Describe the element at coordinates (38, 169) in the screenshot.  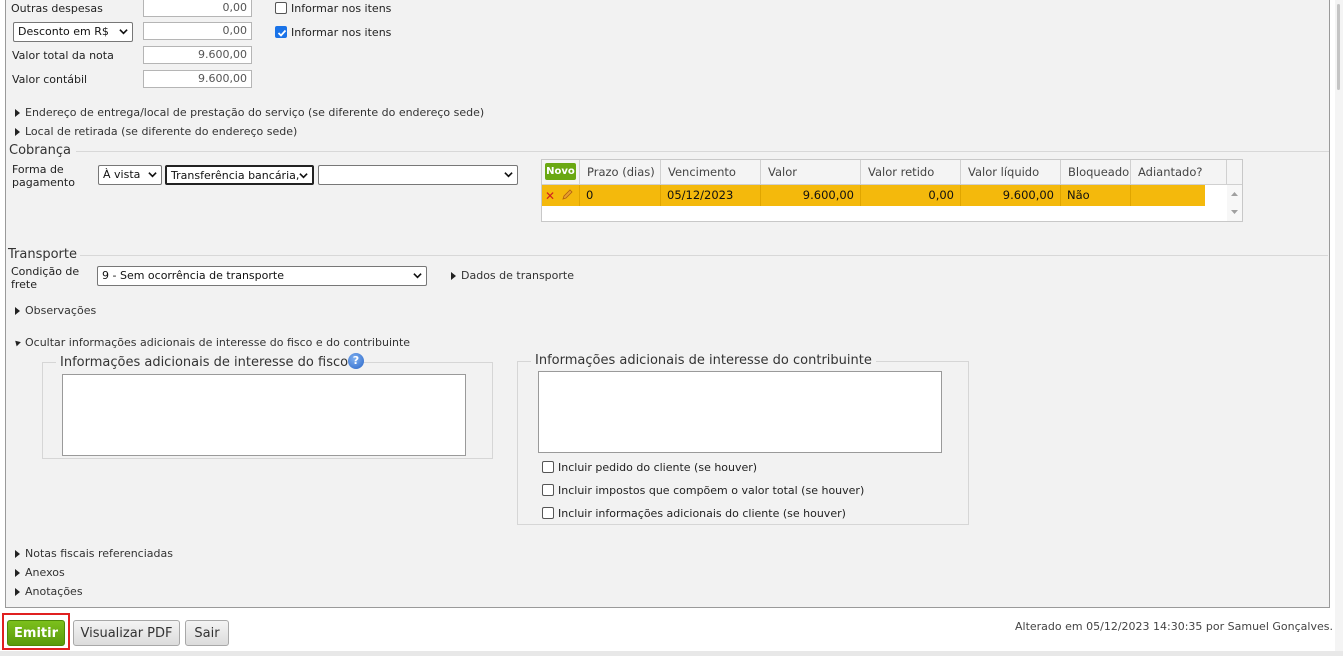
I see `forma-pagamento-label-1: Forma de` at that location.